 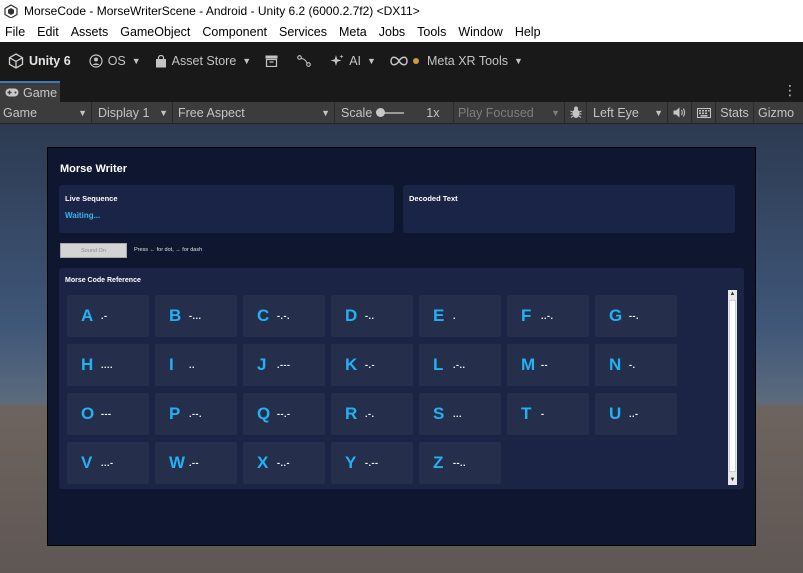 What do you see at coordinates (264, 413) in the screenshot?
I see `letter-char: Q` at bounding box center [264, 413].